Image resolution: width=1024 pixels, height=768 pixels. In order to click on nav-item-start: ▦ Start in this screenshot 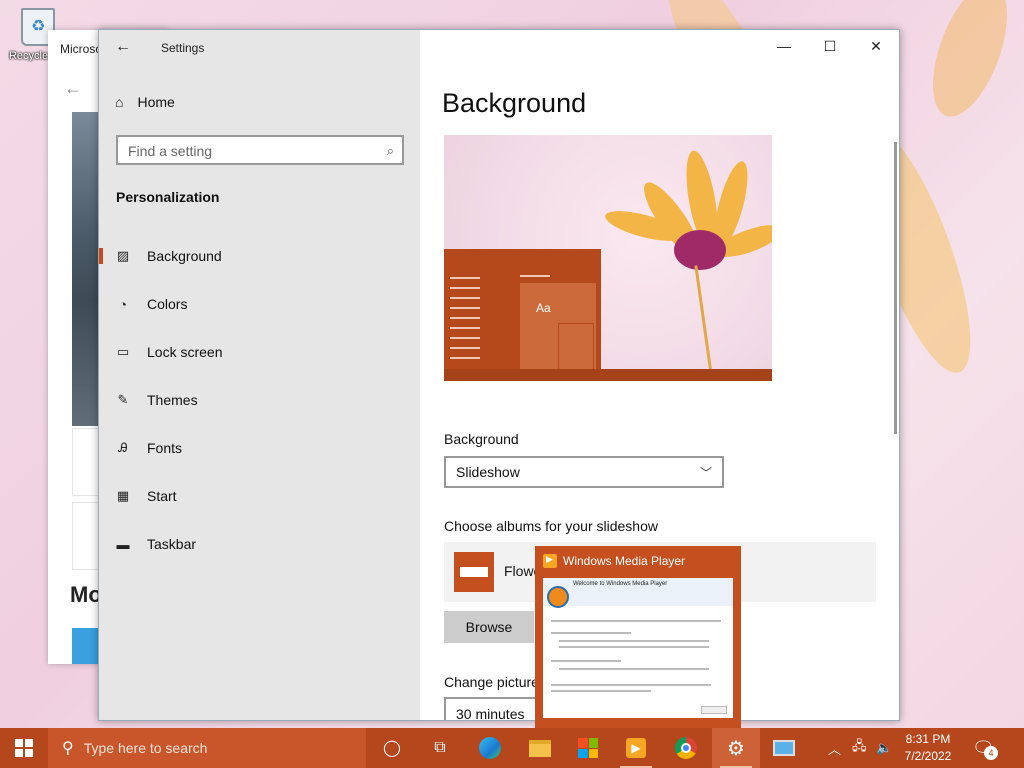, I will do `click(259, 496)`.